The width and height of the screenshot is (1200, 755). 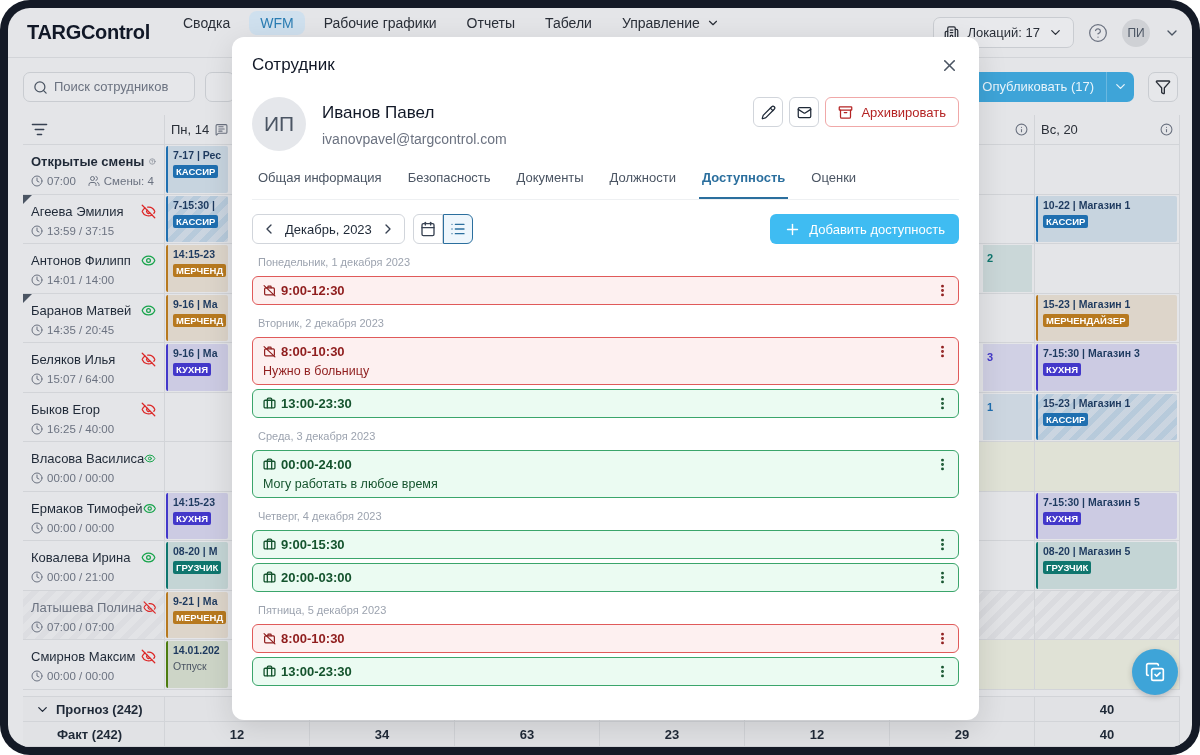 I want to click on list-icon, so click(x=457, y=229).